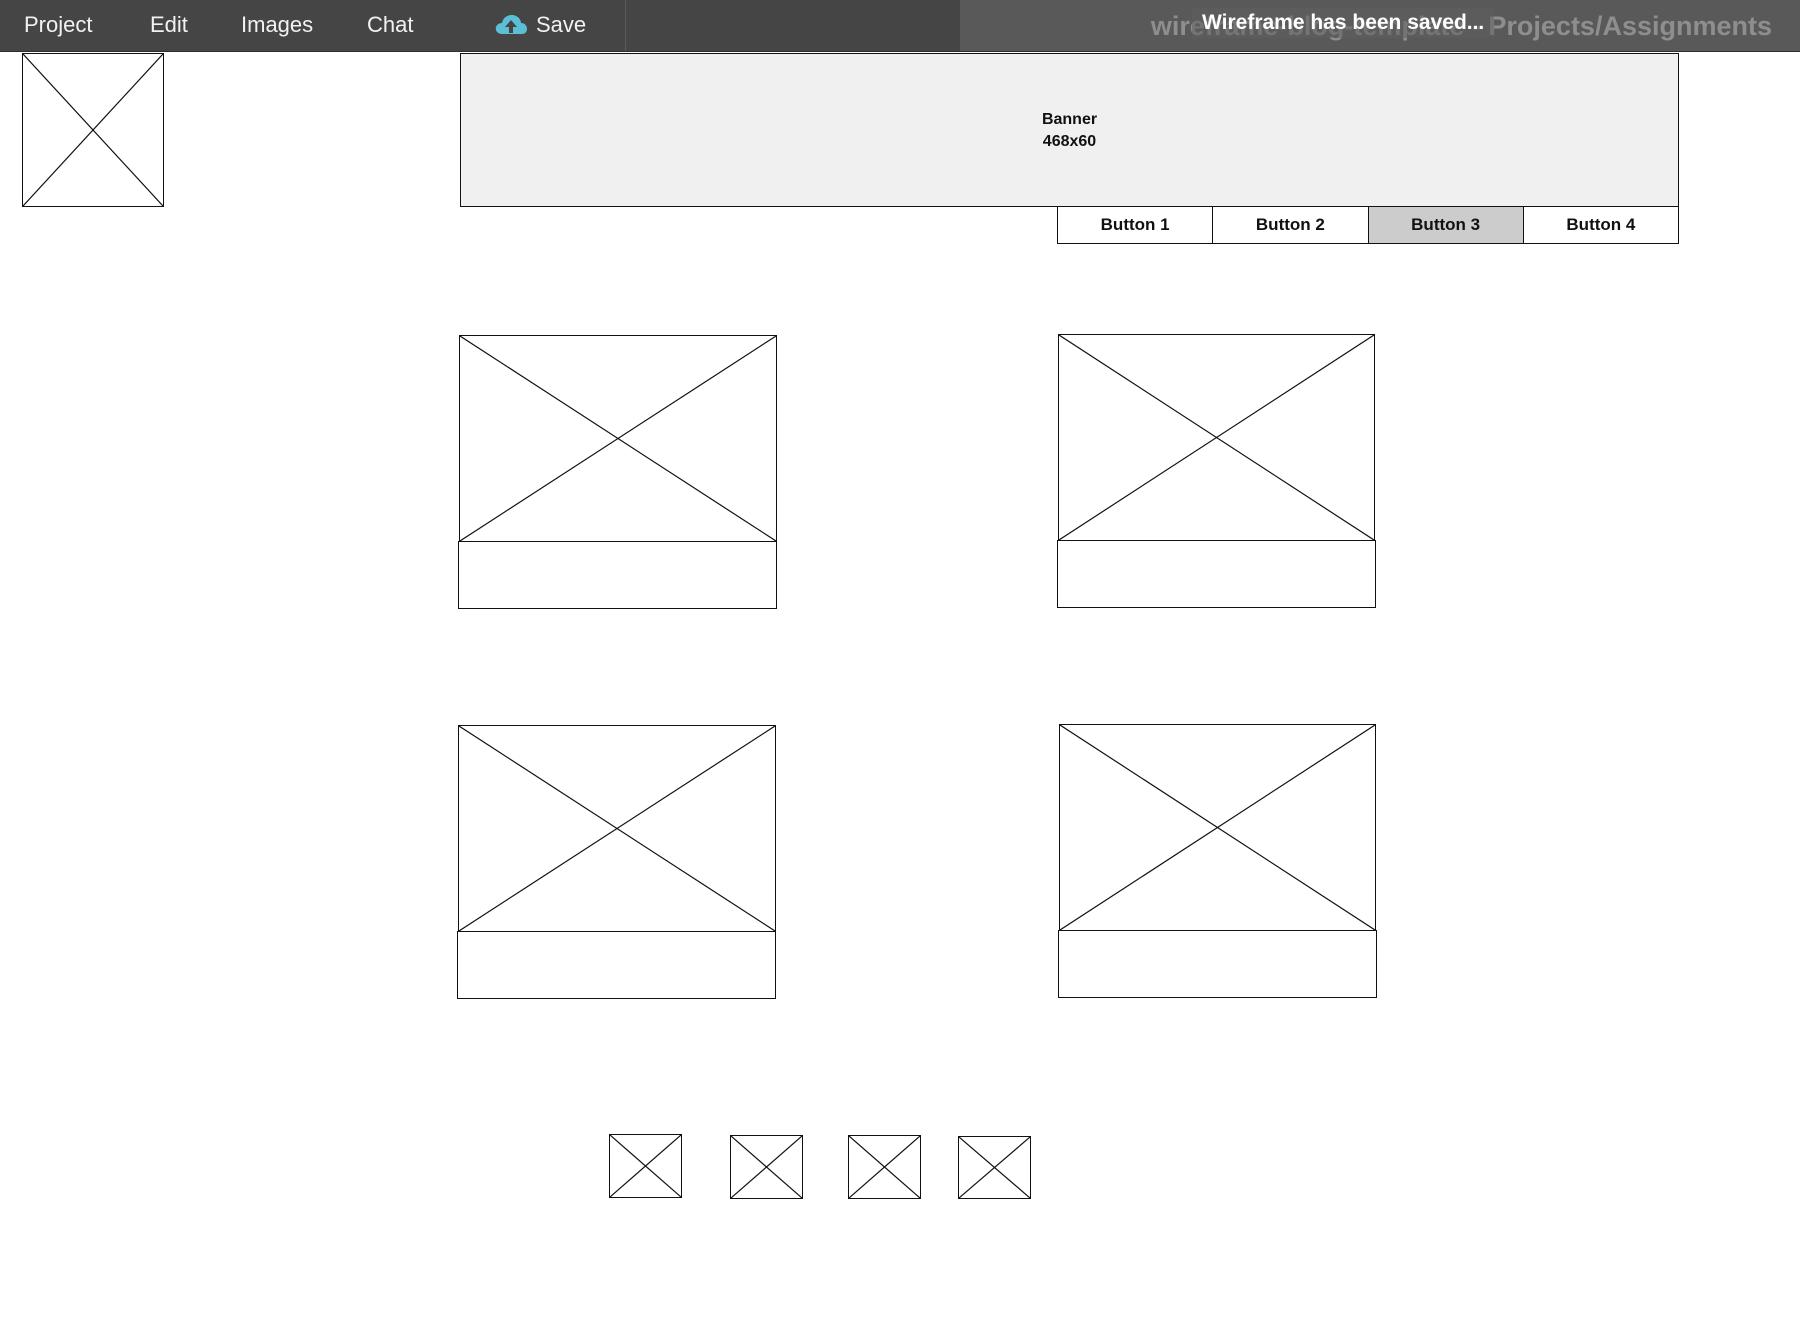  Describe the element at coordinates (390, 25) in the screenshot. I see `menu-chat: Chat` at that location.